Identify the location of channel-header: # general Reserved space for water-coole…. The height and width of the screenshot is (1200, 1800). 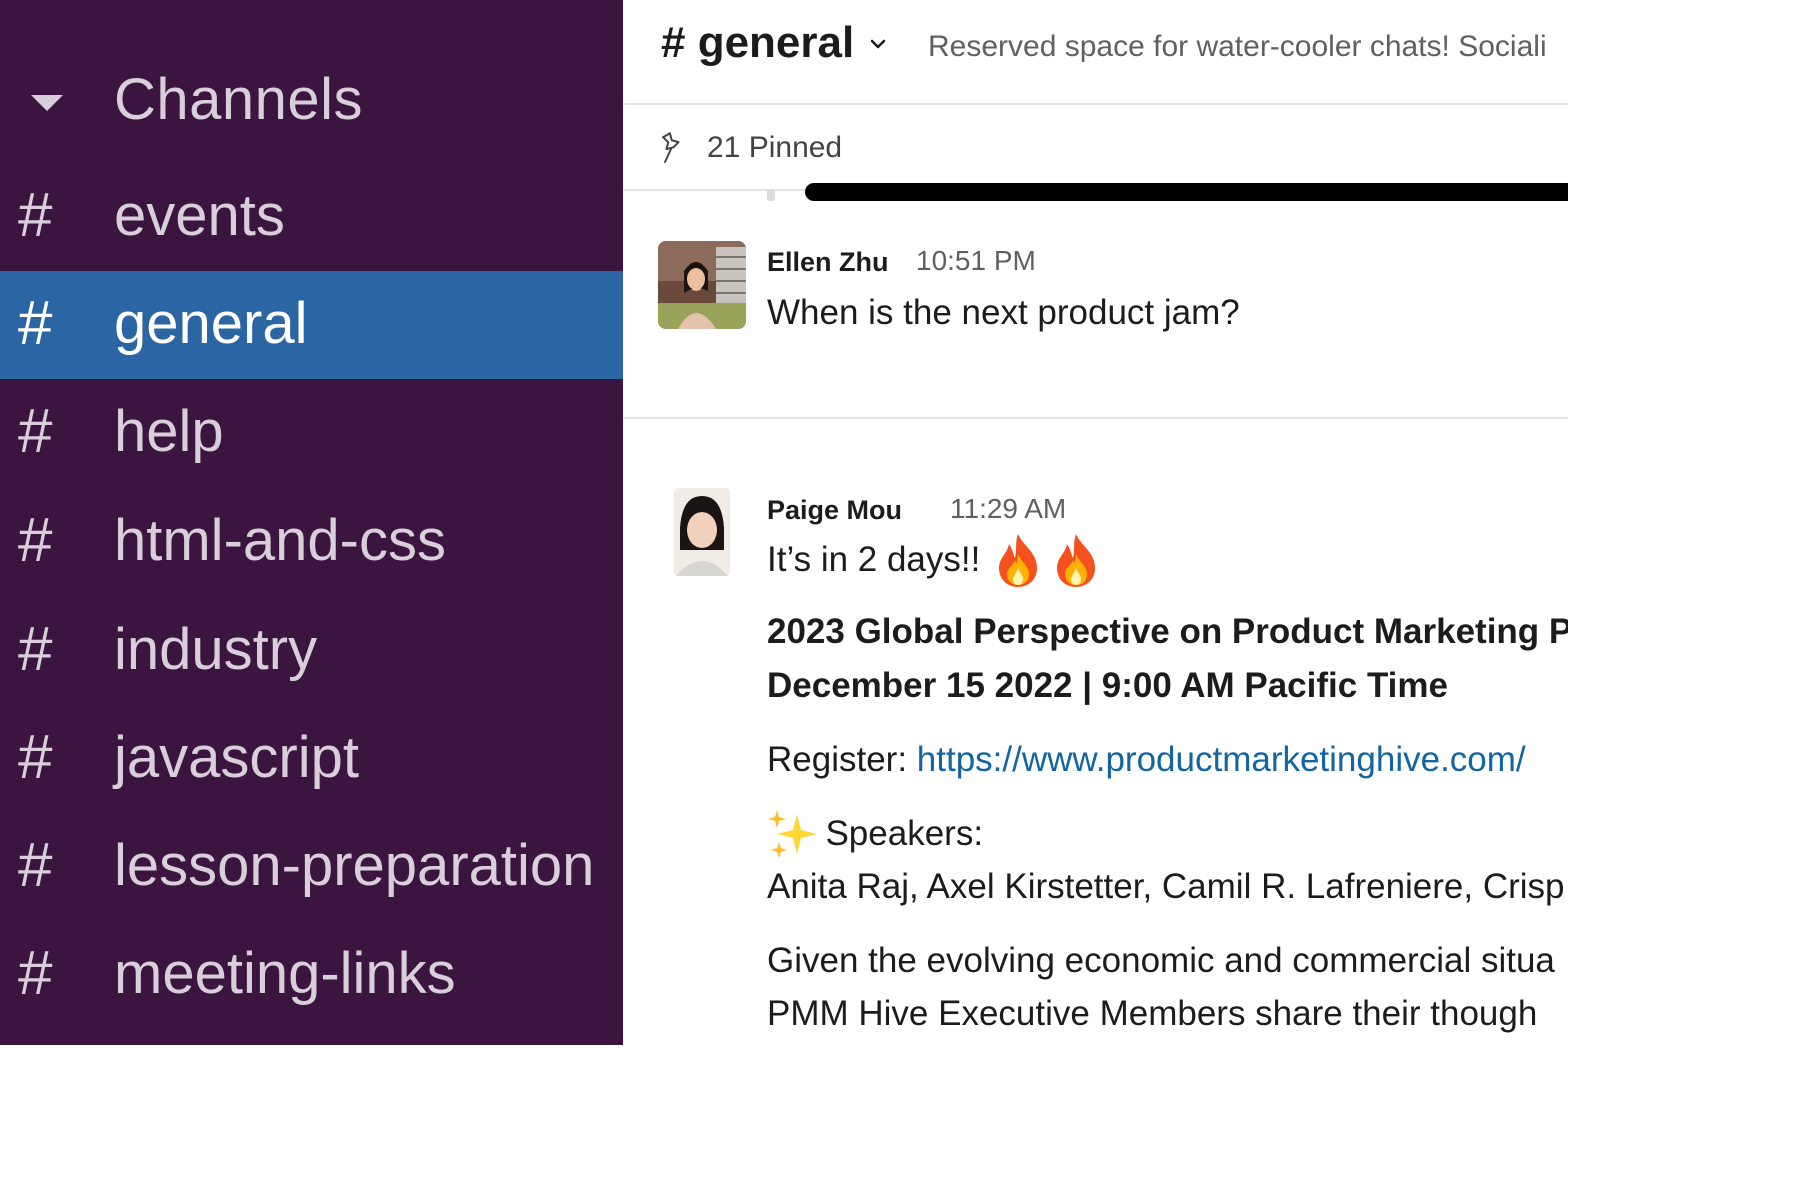
(1095, 52).